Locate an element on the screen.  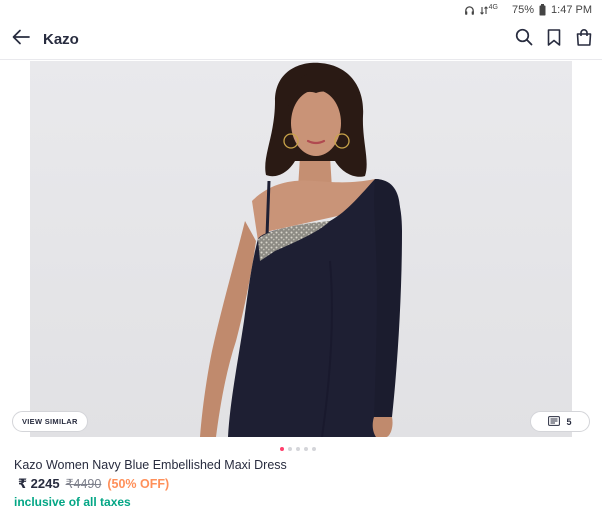
clock: 1:47 PM is located at coordinates (571, 10).